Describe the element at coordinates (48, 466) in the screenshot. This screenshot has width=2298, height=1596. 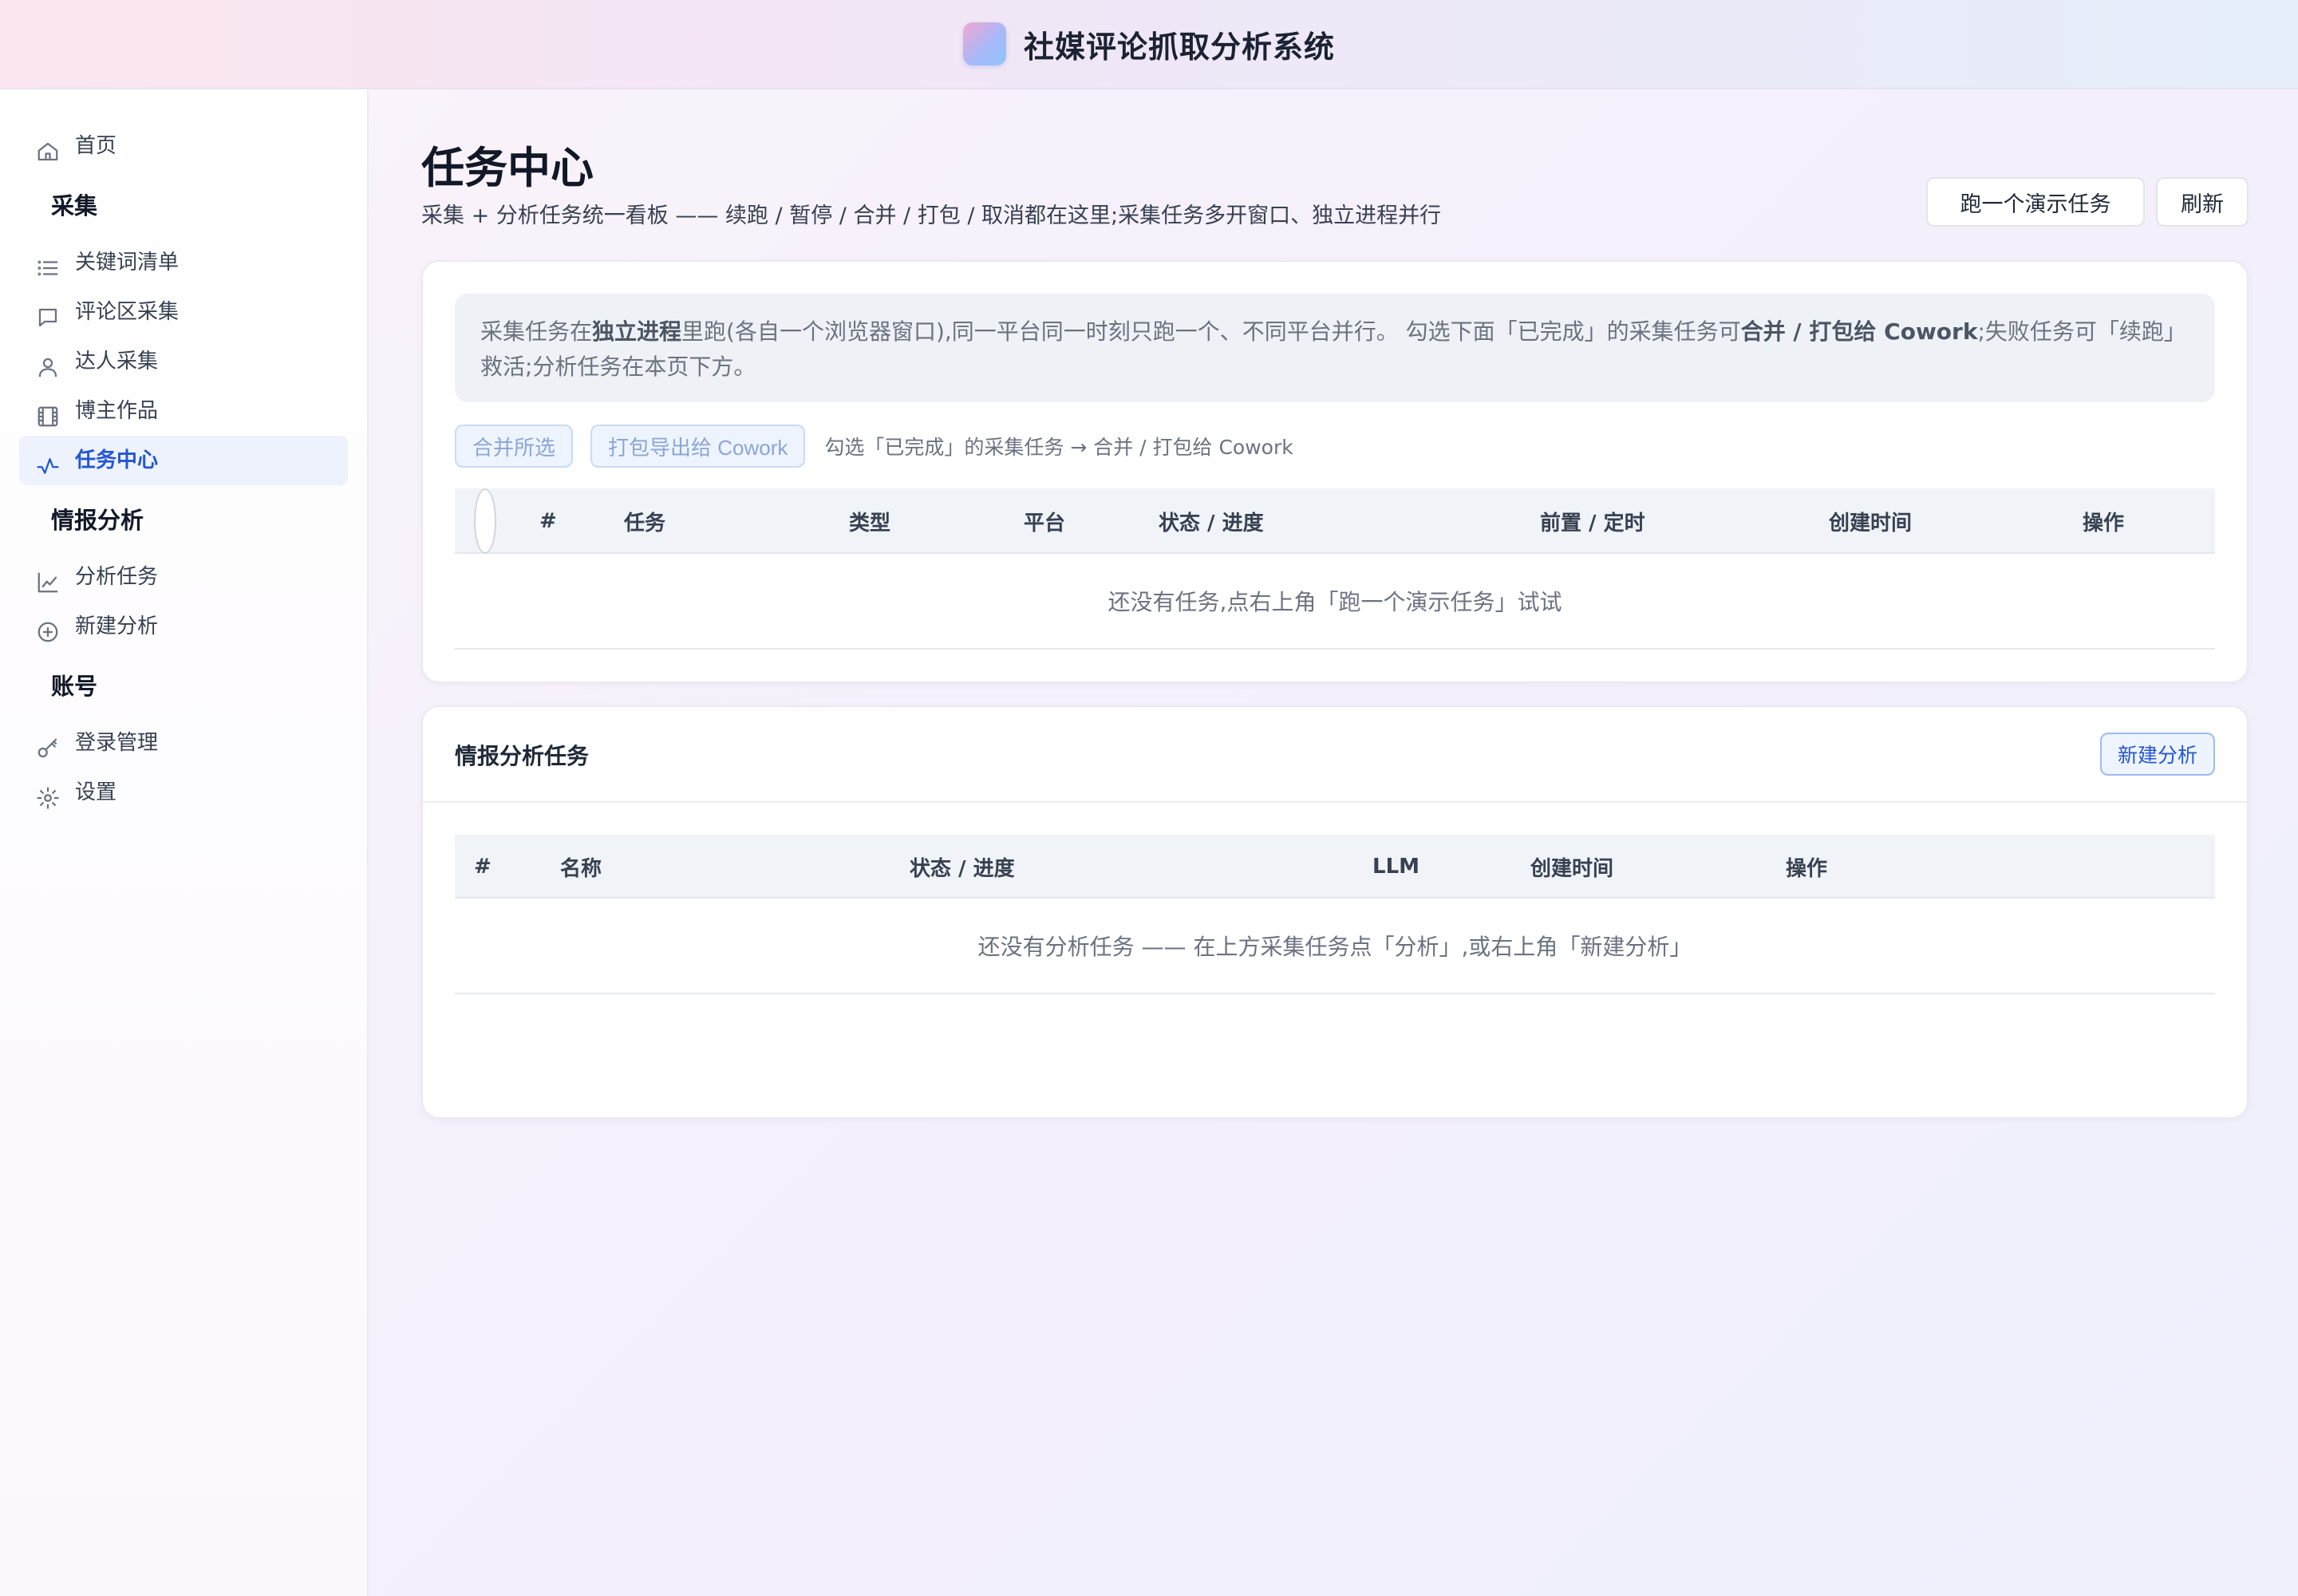
I see `activity-icon` at that location.